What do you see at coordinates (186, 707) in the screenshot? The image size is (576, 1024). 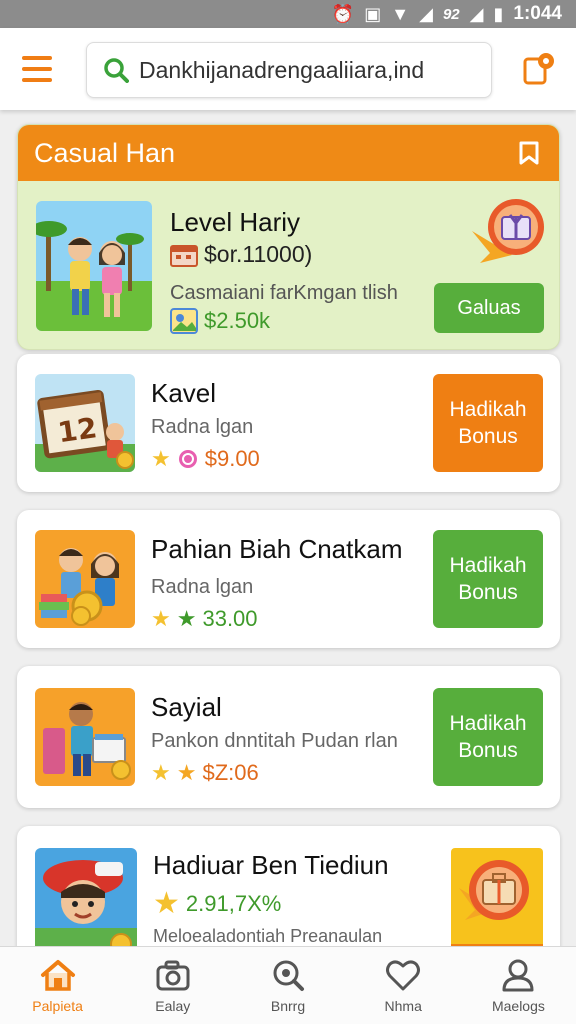 I see `item-title: Sayial` at bounding box center [186, 707].